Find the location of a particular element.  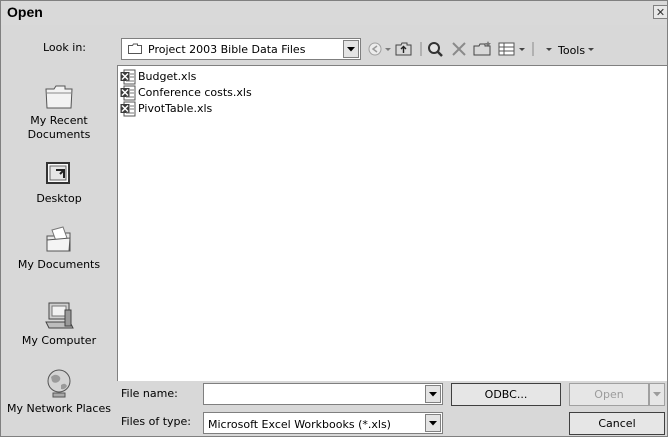

up-one-level-button is located at coordinates (404, 50).